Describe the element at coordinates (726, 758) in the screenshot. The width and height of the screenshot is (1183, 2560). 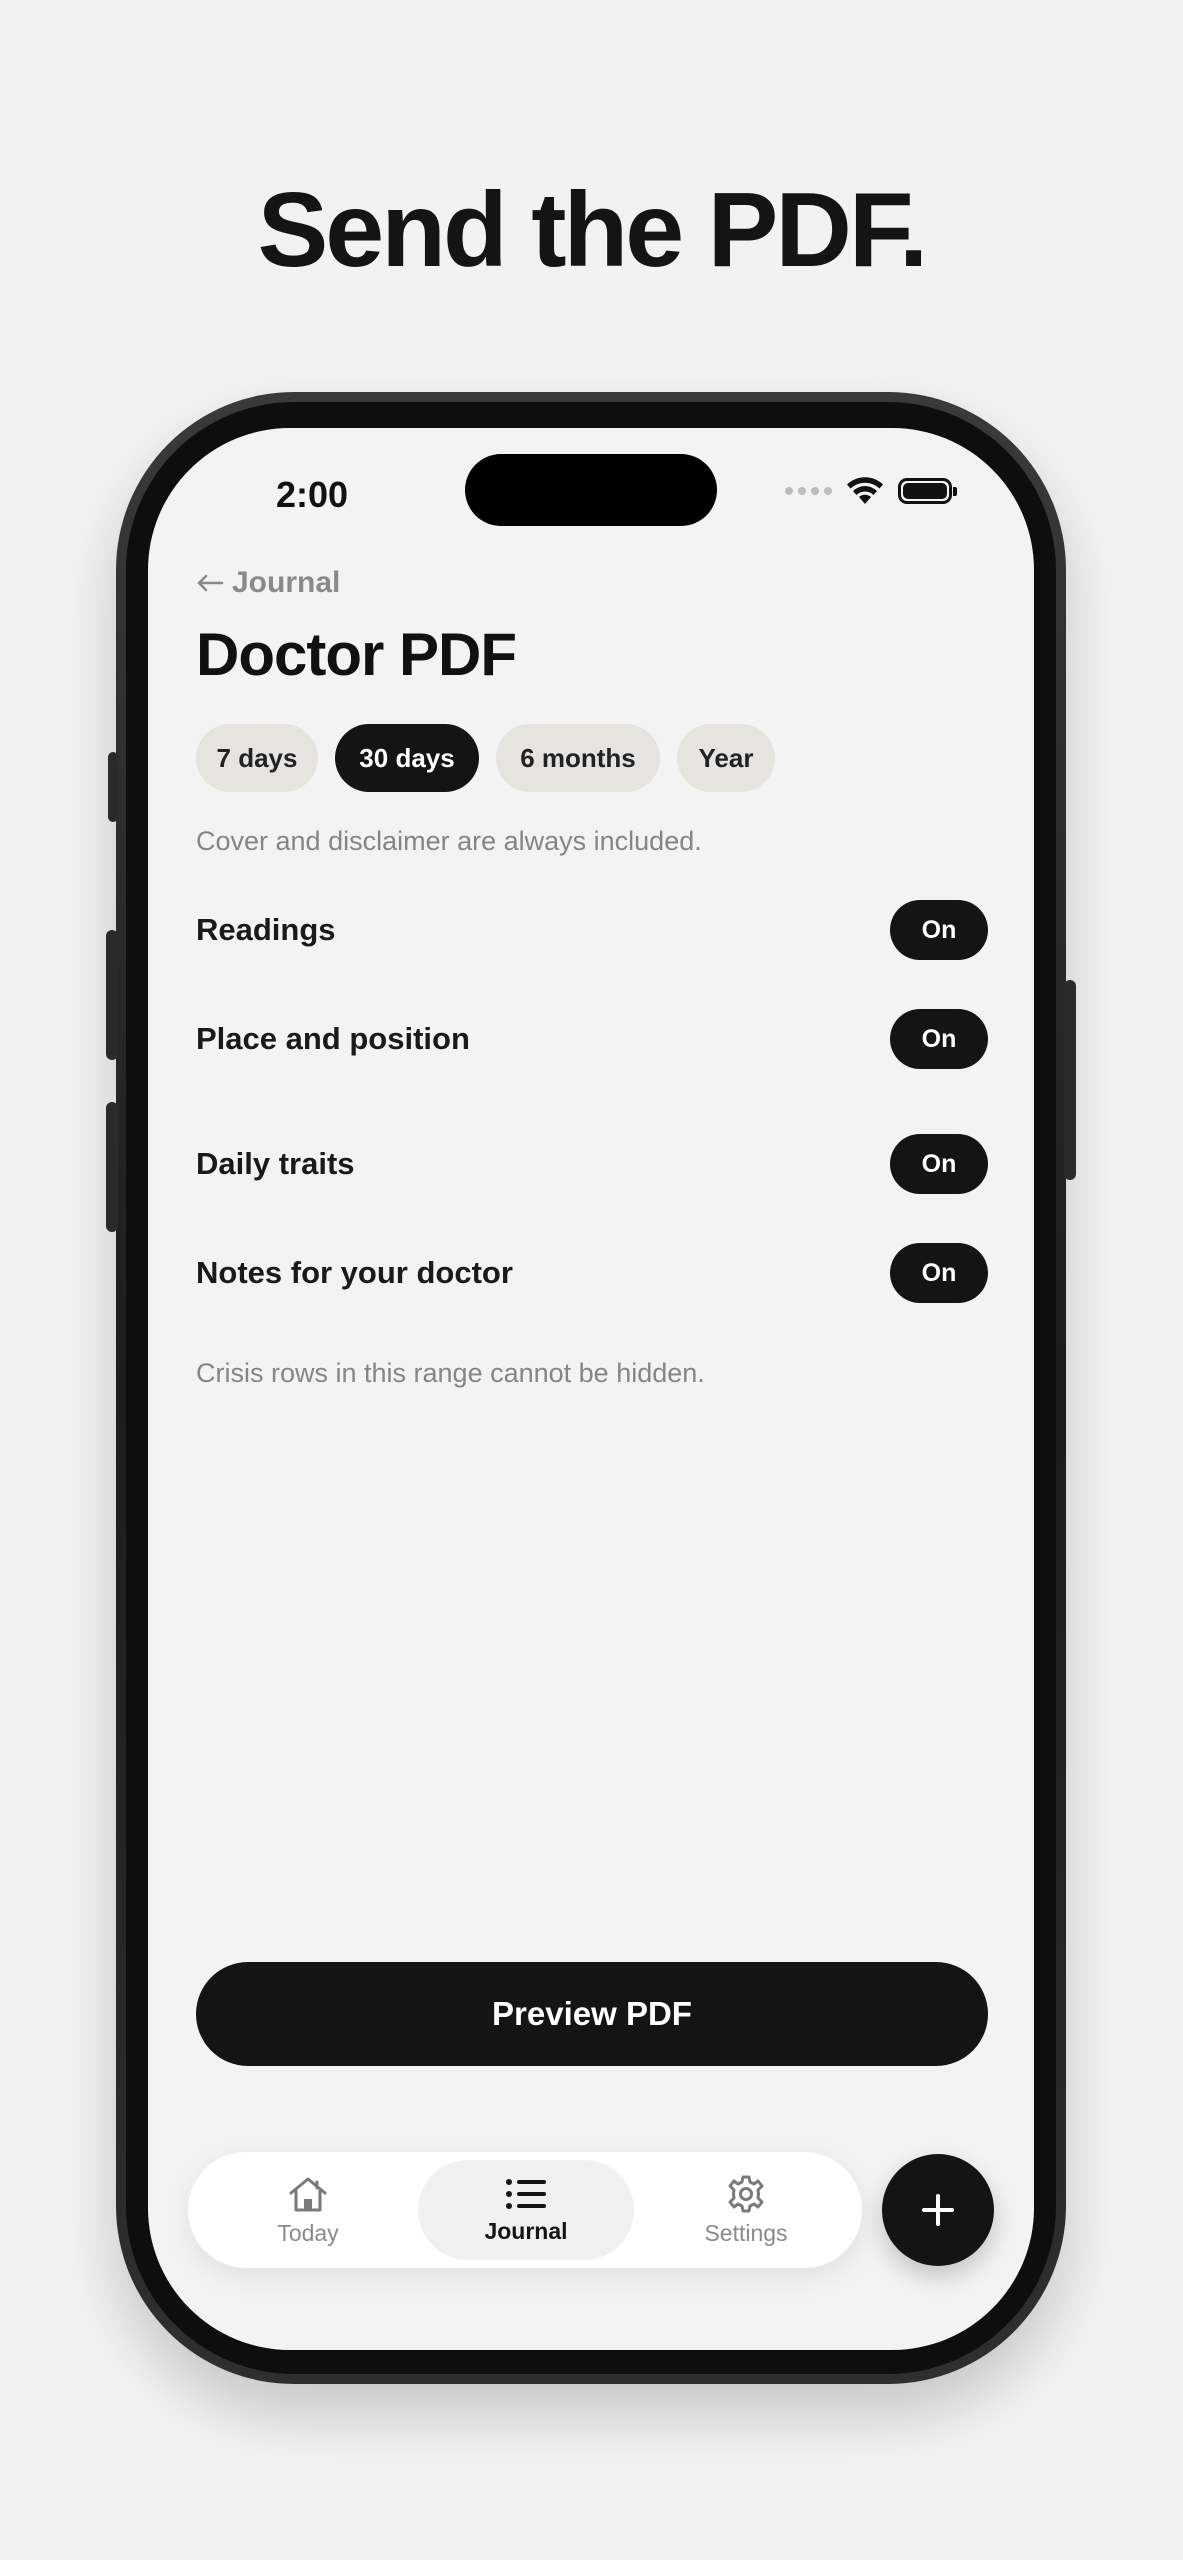
I see `range-chip-year: Year` at that location.